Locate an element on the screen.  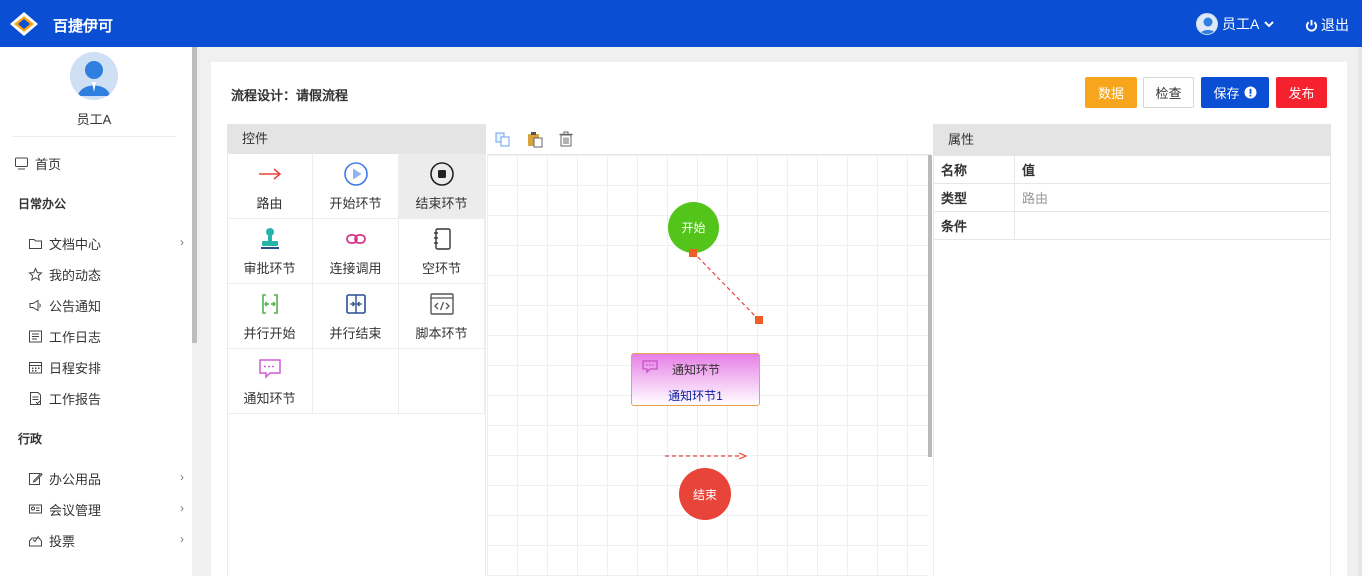
play-circle-icon is located at coordinates (355, 173).